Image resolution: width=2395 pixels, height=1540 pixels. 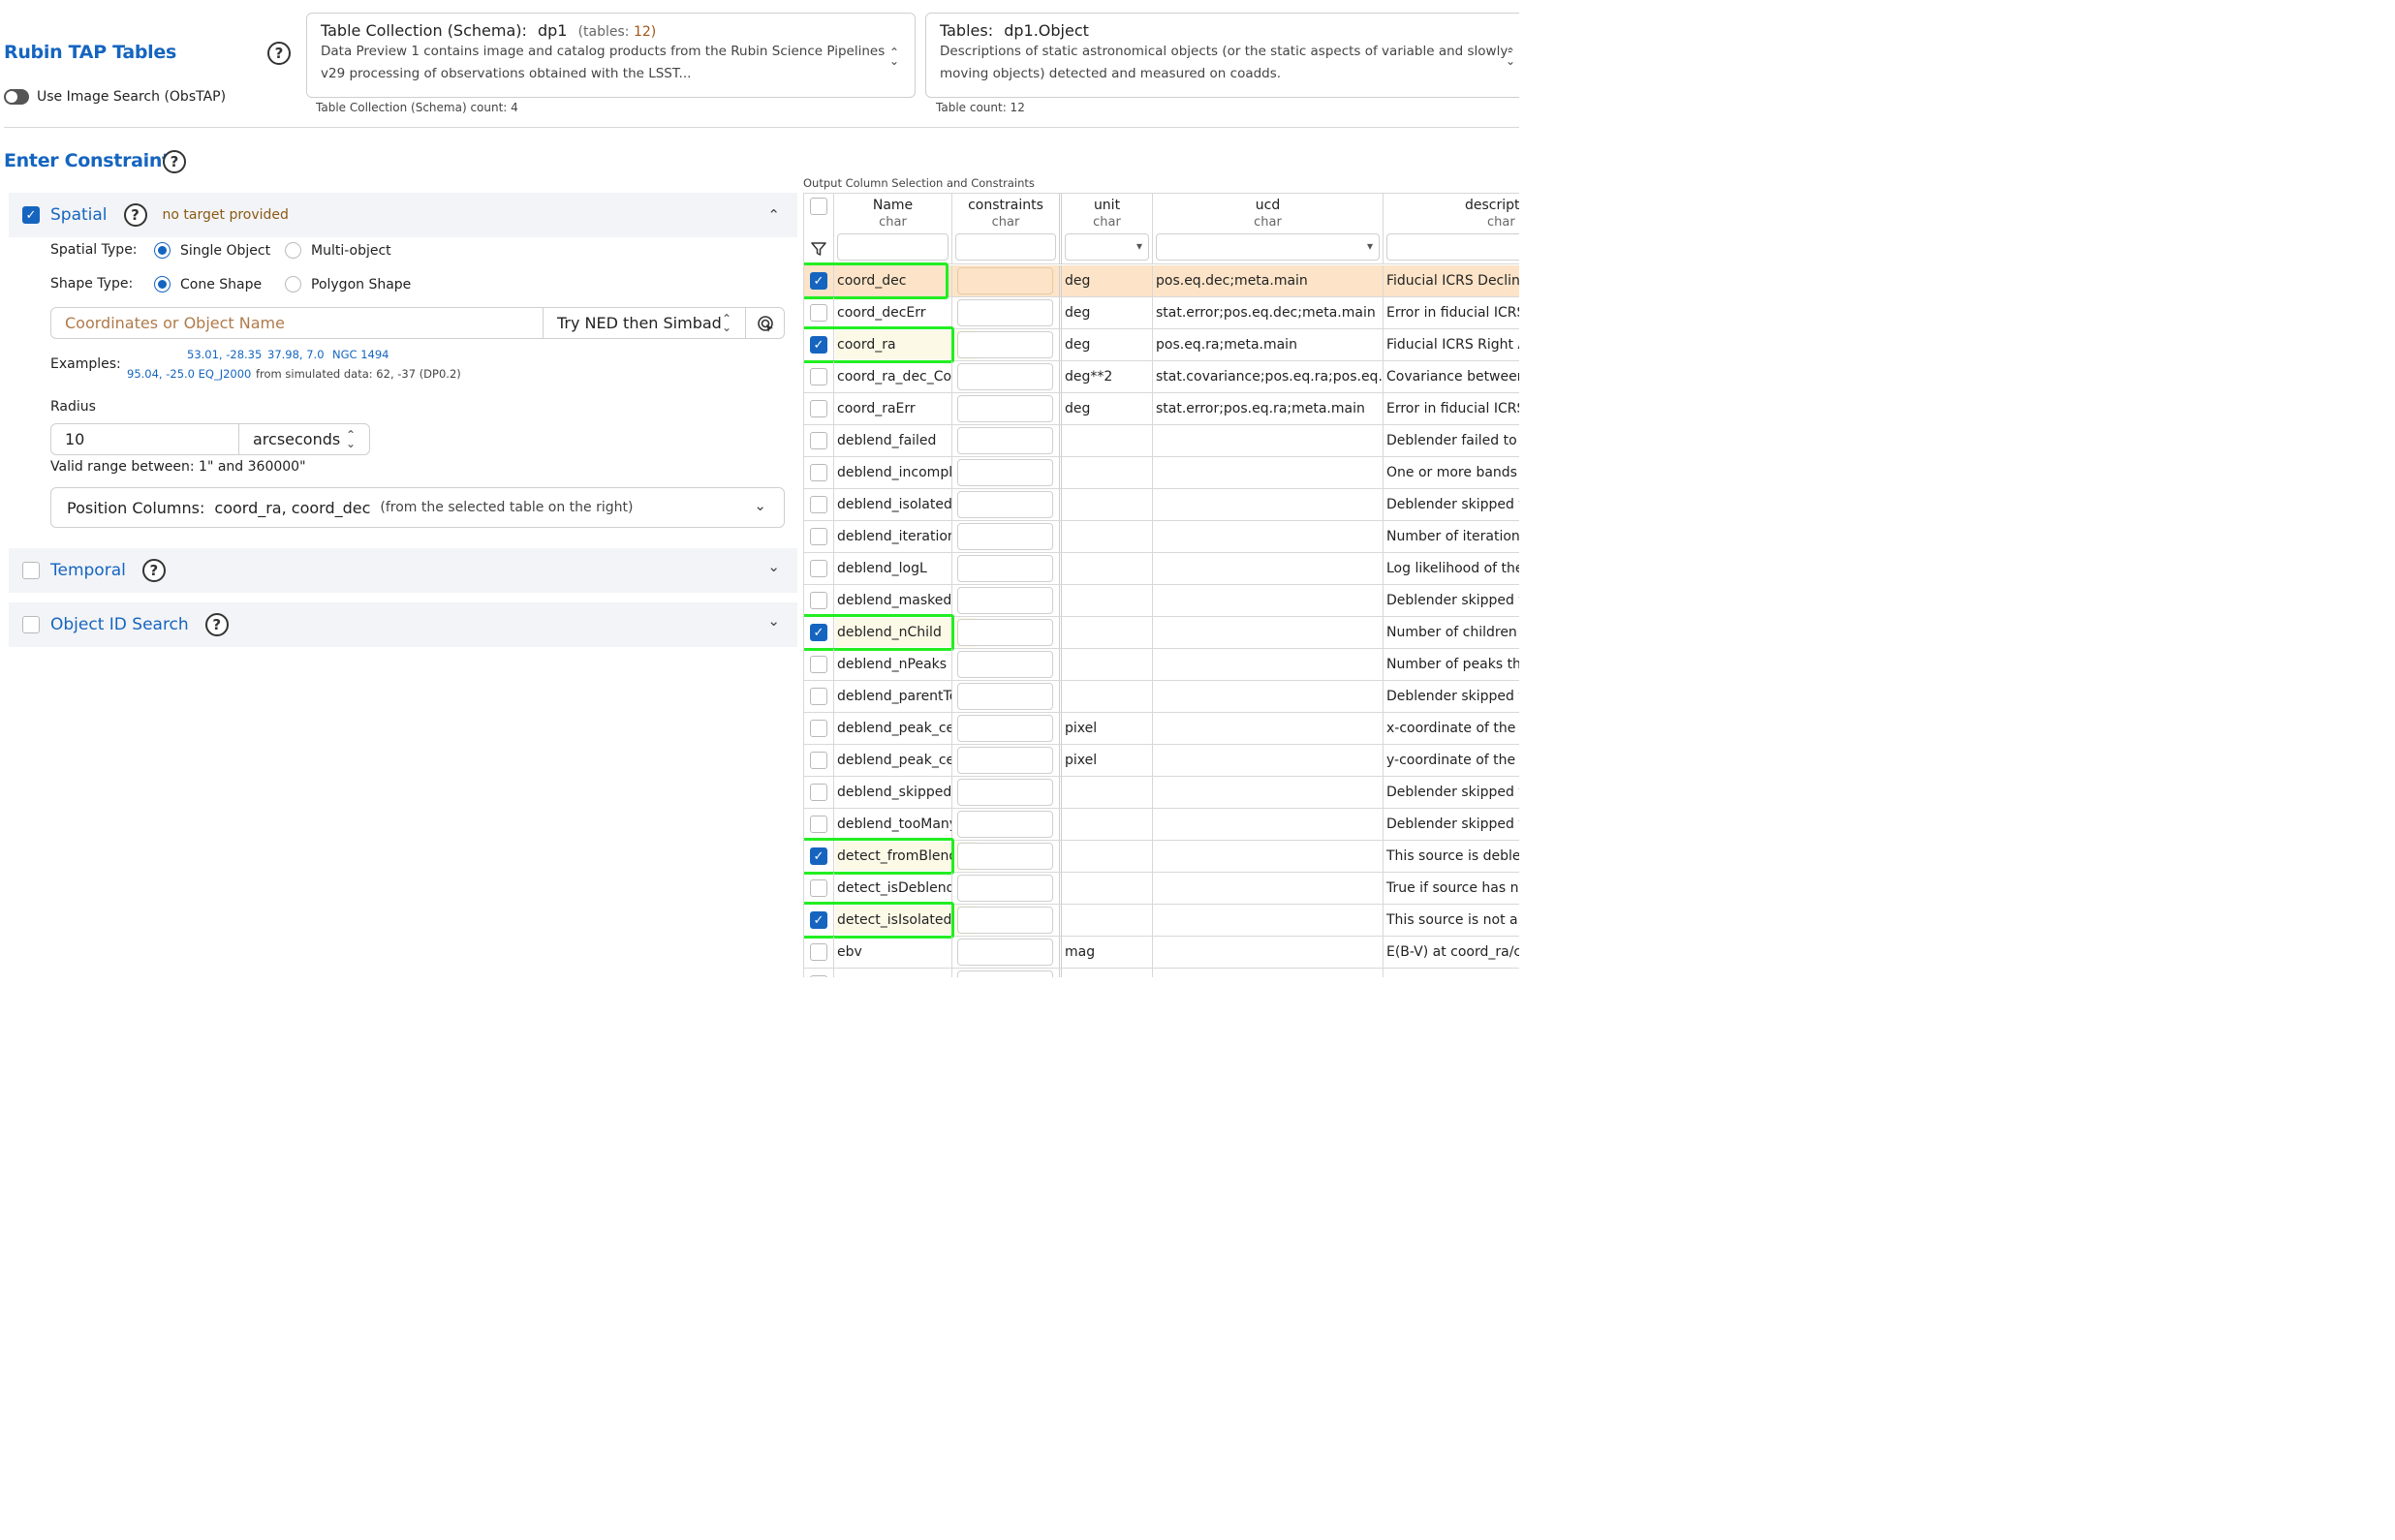 What do you see at coordinates (819, 248) in the screenshot?
I see `filter-icon` at bounding box center [819, 248].